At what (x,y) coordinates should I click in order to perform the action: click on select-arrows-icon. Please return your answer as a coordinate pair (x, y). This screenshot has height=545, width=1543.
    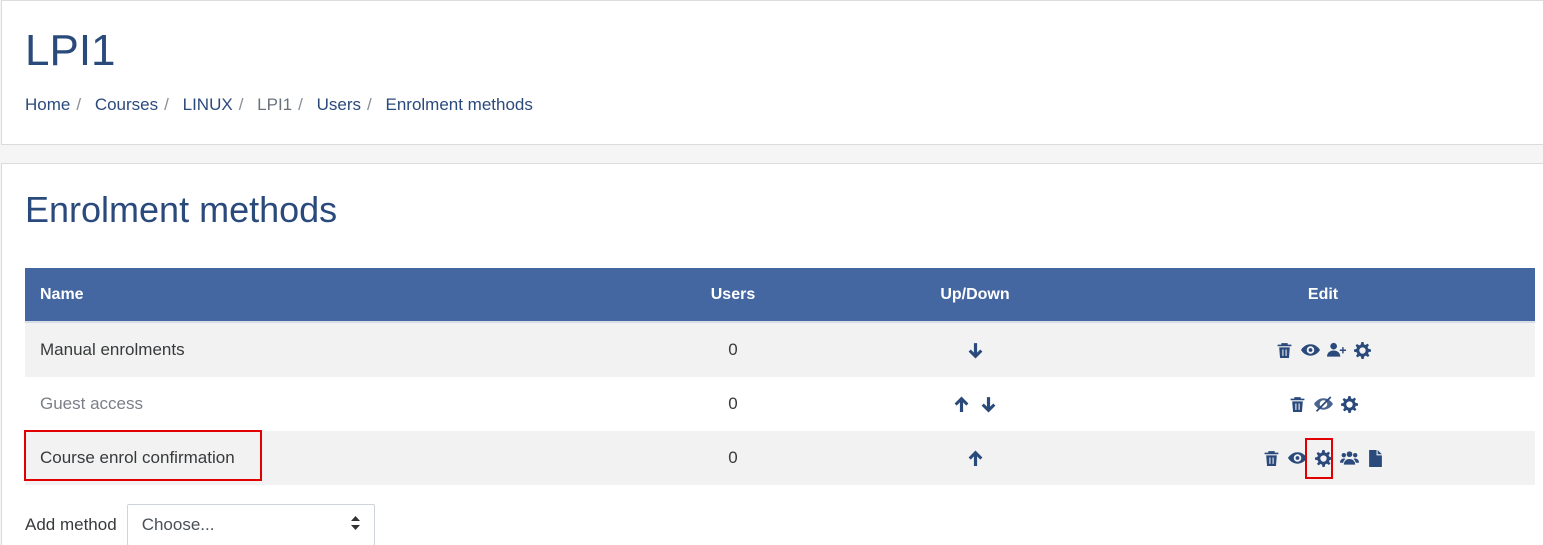
    Looking at the image, I should click on (355, 525).